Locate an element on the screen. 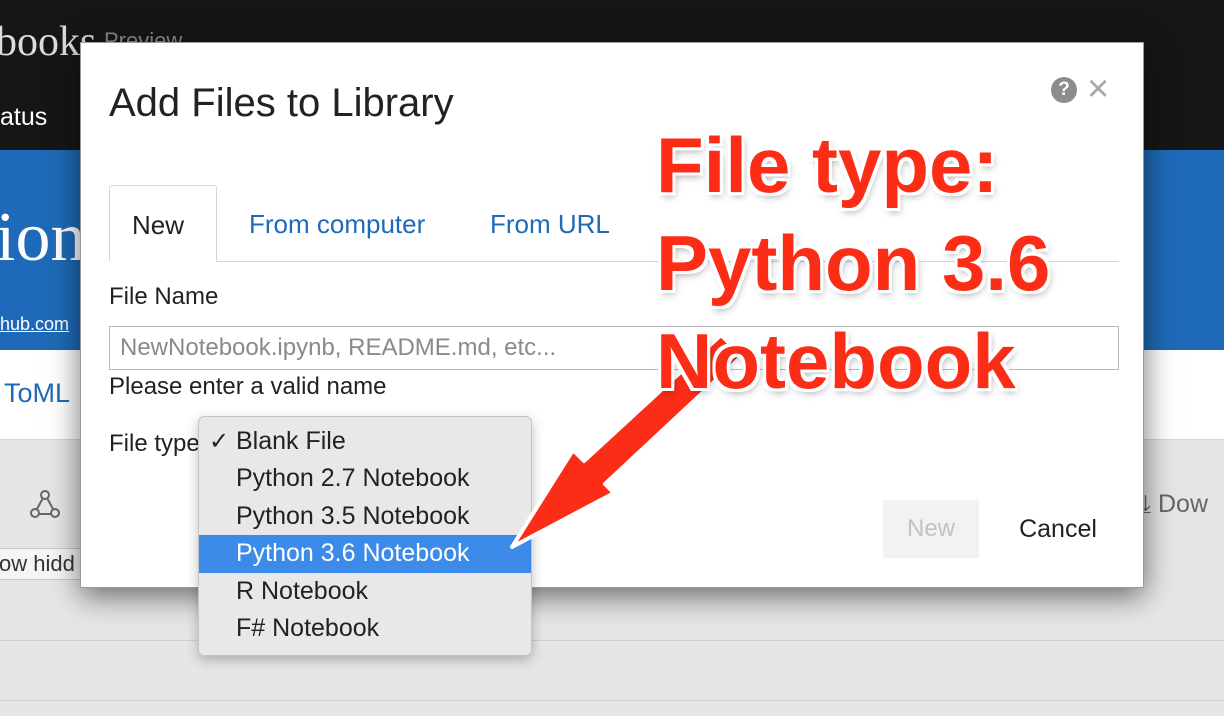  annotation-line: File type: is located at coordinates (827, 165).